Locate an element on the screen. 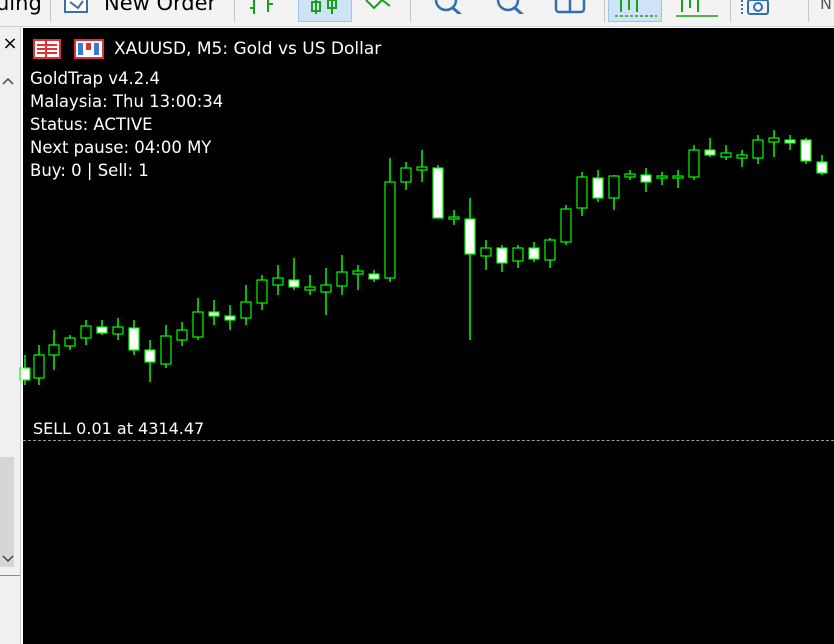  malaysia-time-line: Malaysia: Thu 13:00:34 is located at coordinates (127, 101).